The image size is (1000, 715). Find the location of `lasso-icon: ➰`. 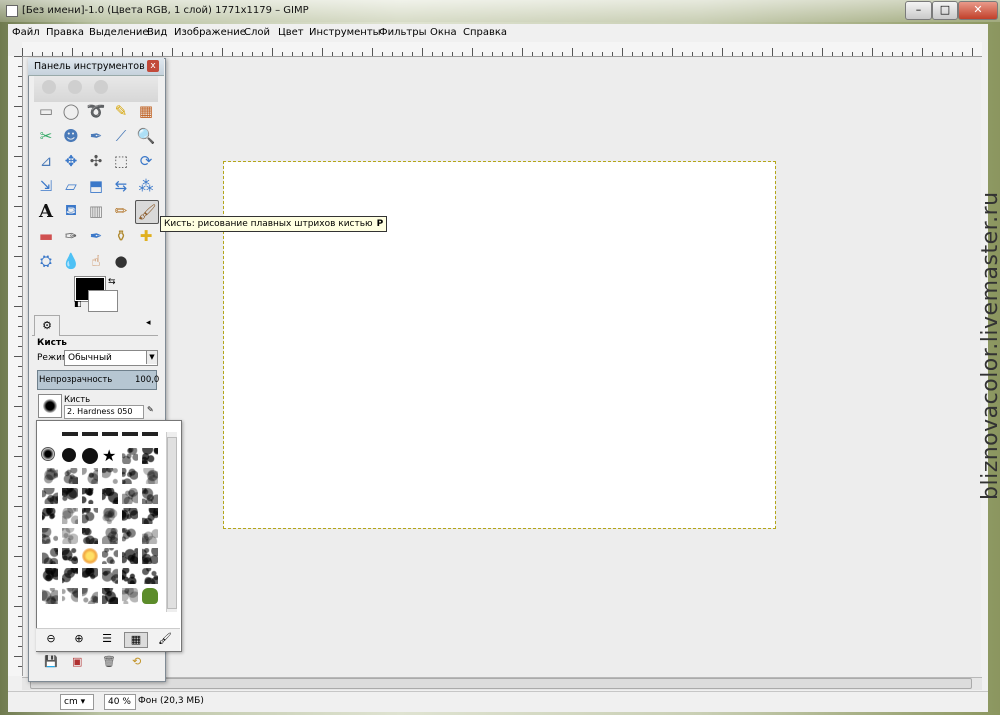

lasso-icon: ➰ is located at coordinates (96, 111).